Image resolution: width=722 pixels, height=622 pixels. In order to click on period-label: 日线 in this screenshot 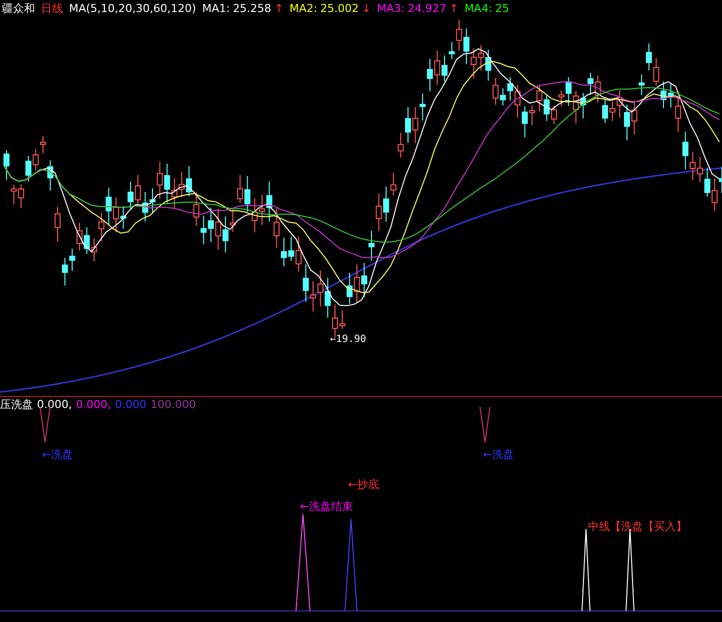, I will do `click(52, 8)`.